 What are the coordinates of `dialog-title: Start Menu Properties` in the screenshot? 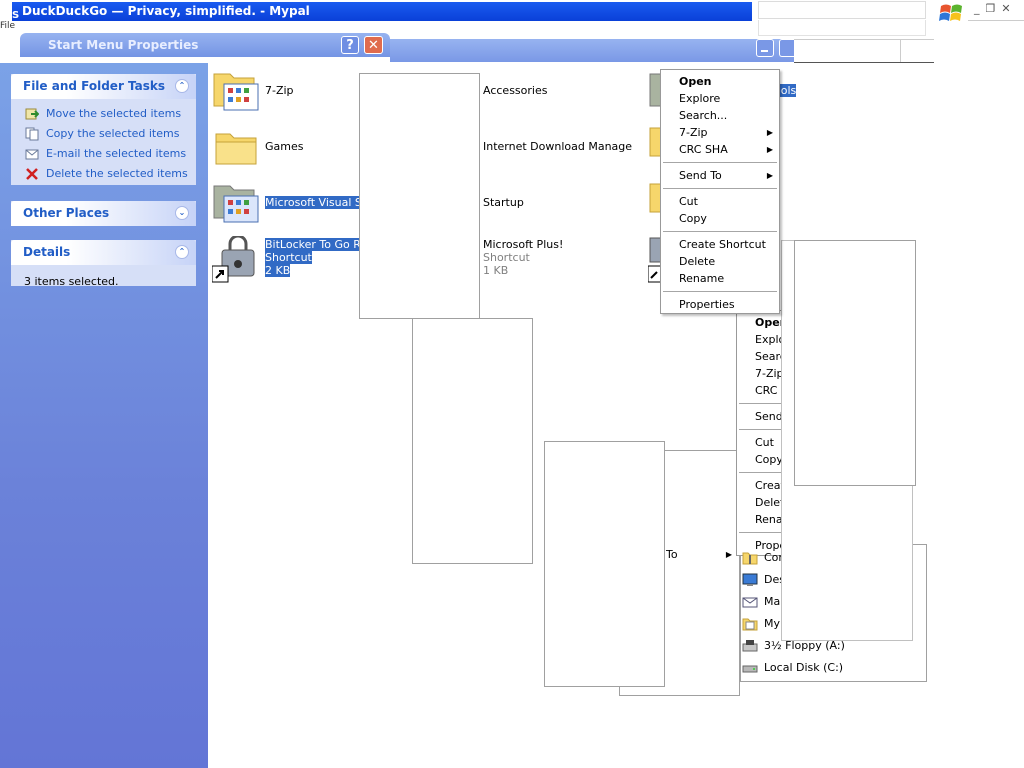 It's located at (123, 45).